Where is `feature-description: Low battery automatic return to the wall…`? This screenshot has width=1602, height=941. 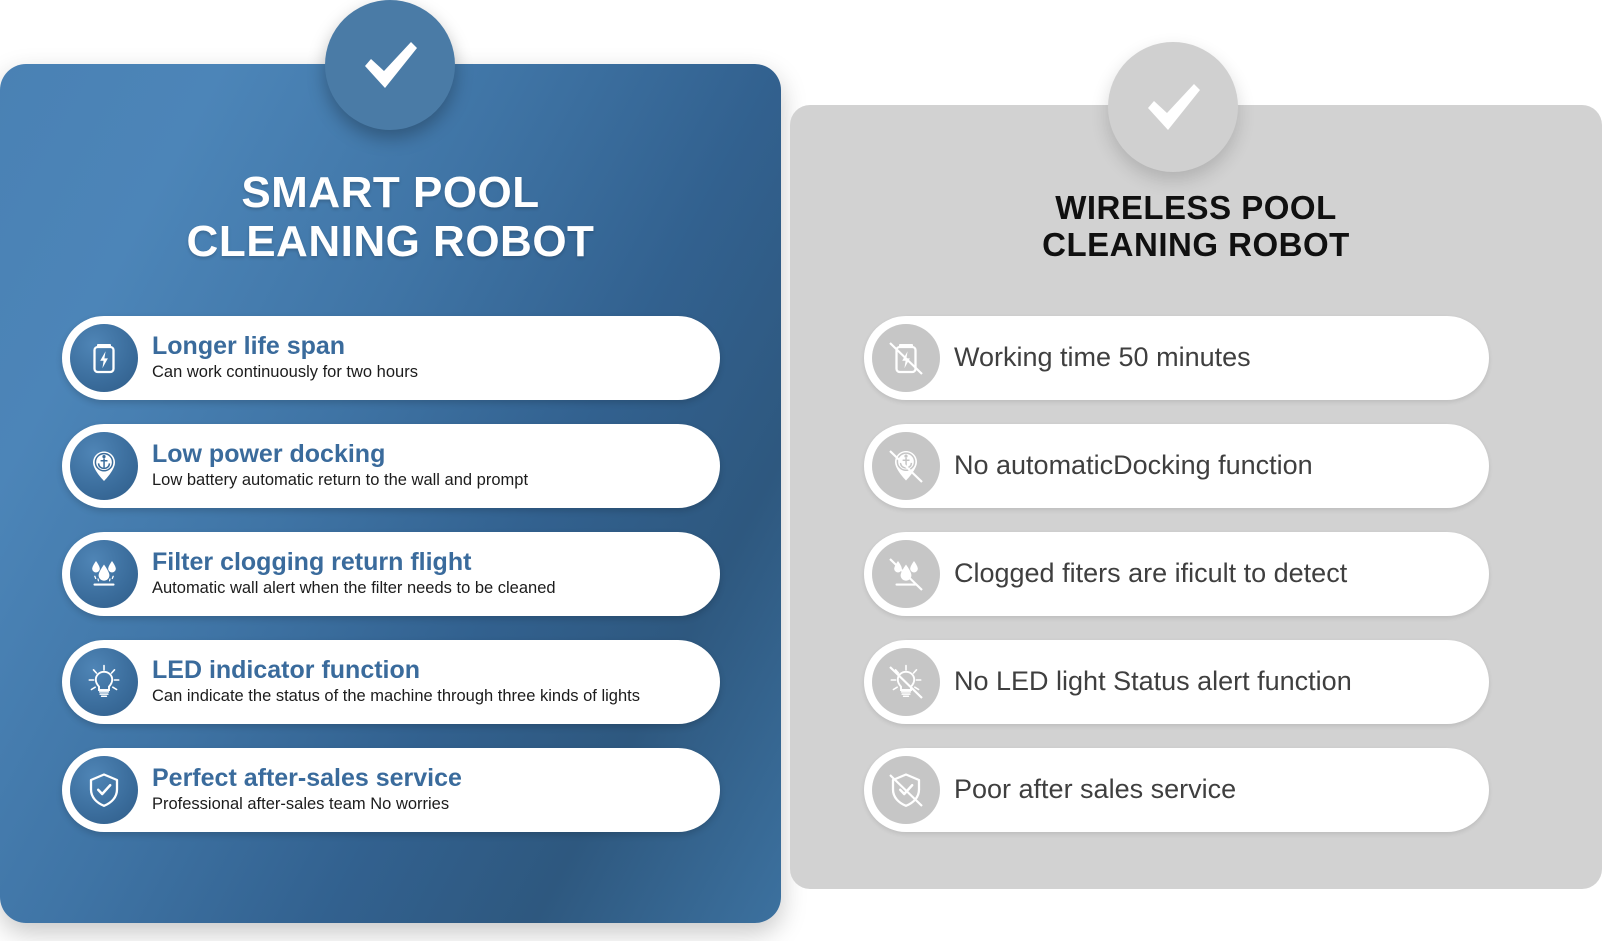 feature-description: Low battery automatic return to the wall… is located at coordinates (340, 479).